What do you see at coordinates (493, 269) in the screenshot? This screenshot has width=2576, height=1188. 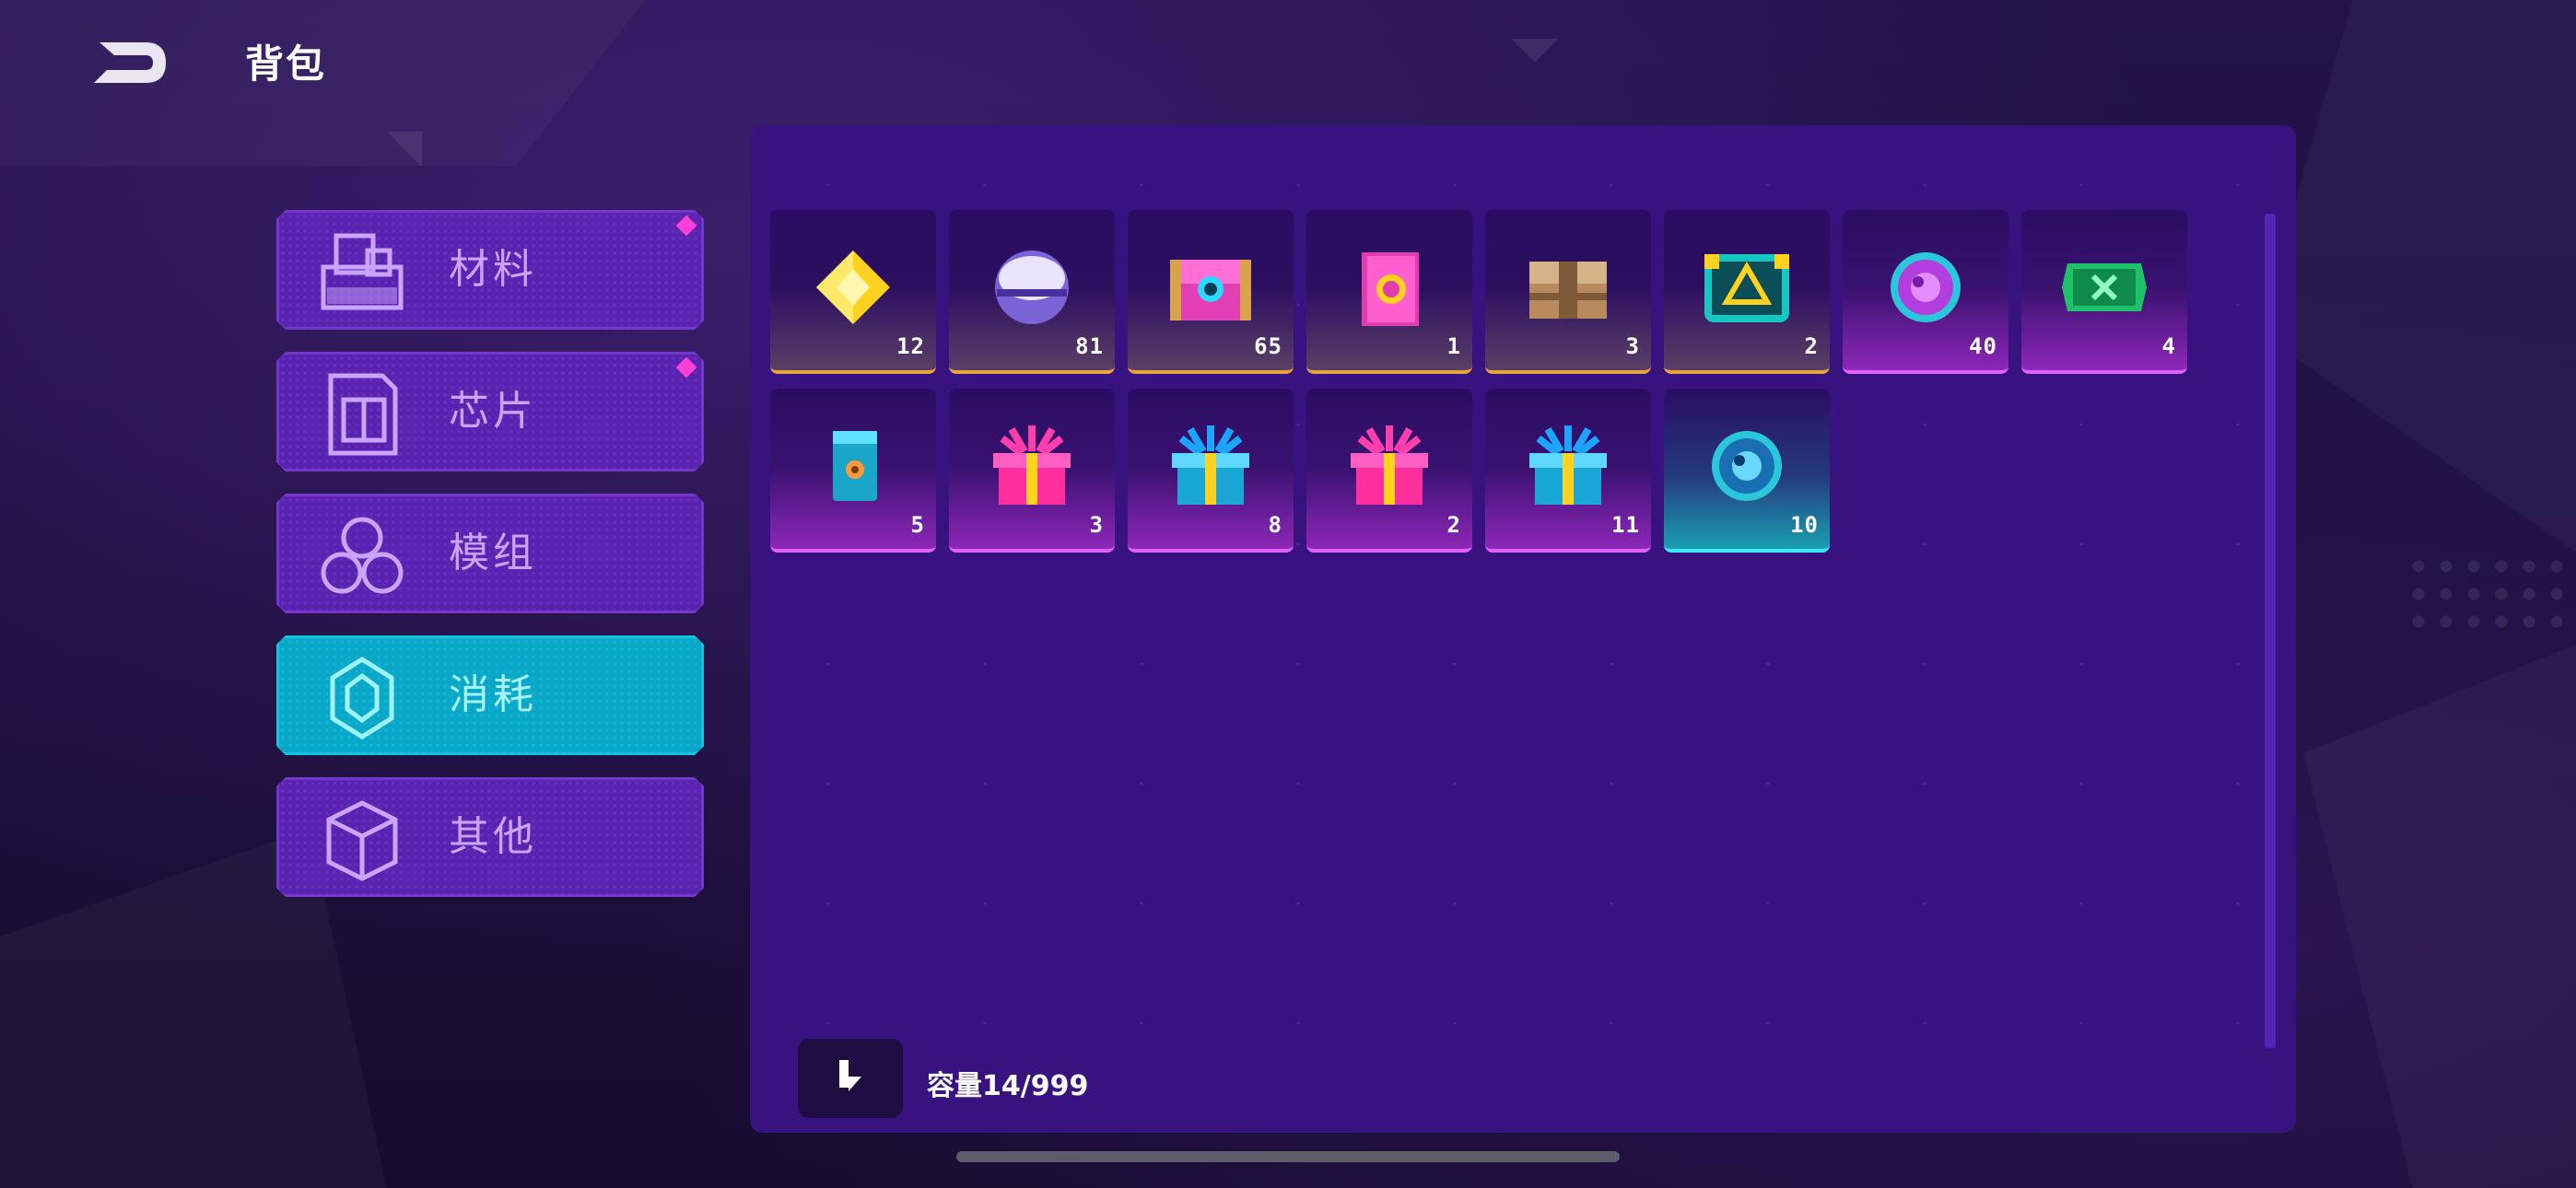 I see `tab-label: 材料` at bounding box center [493, 269].